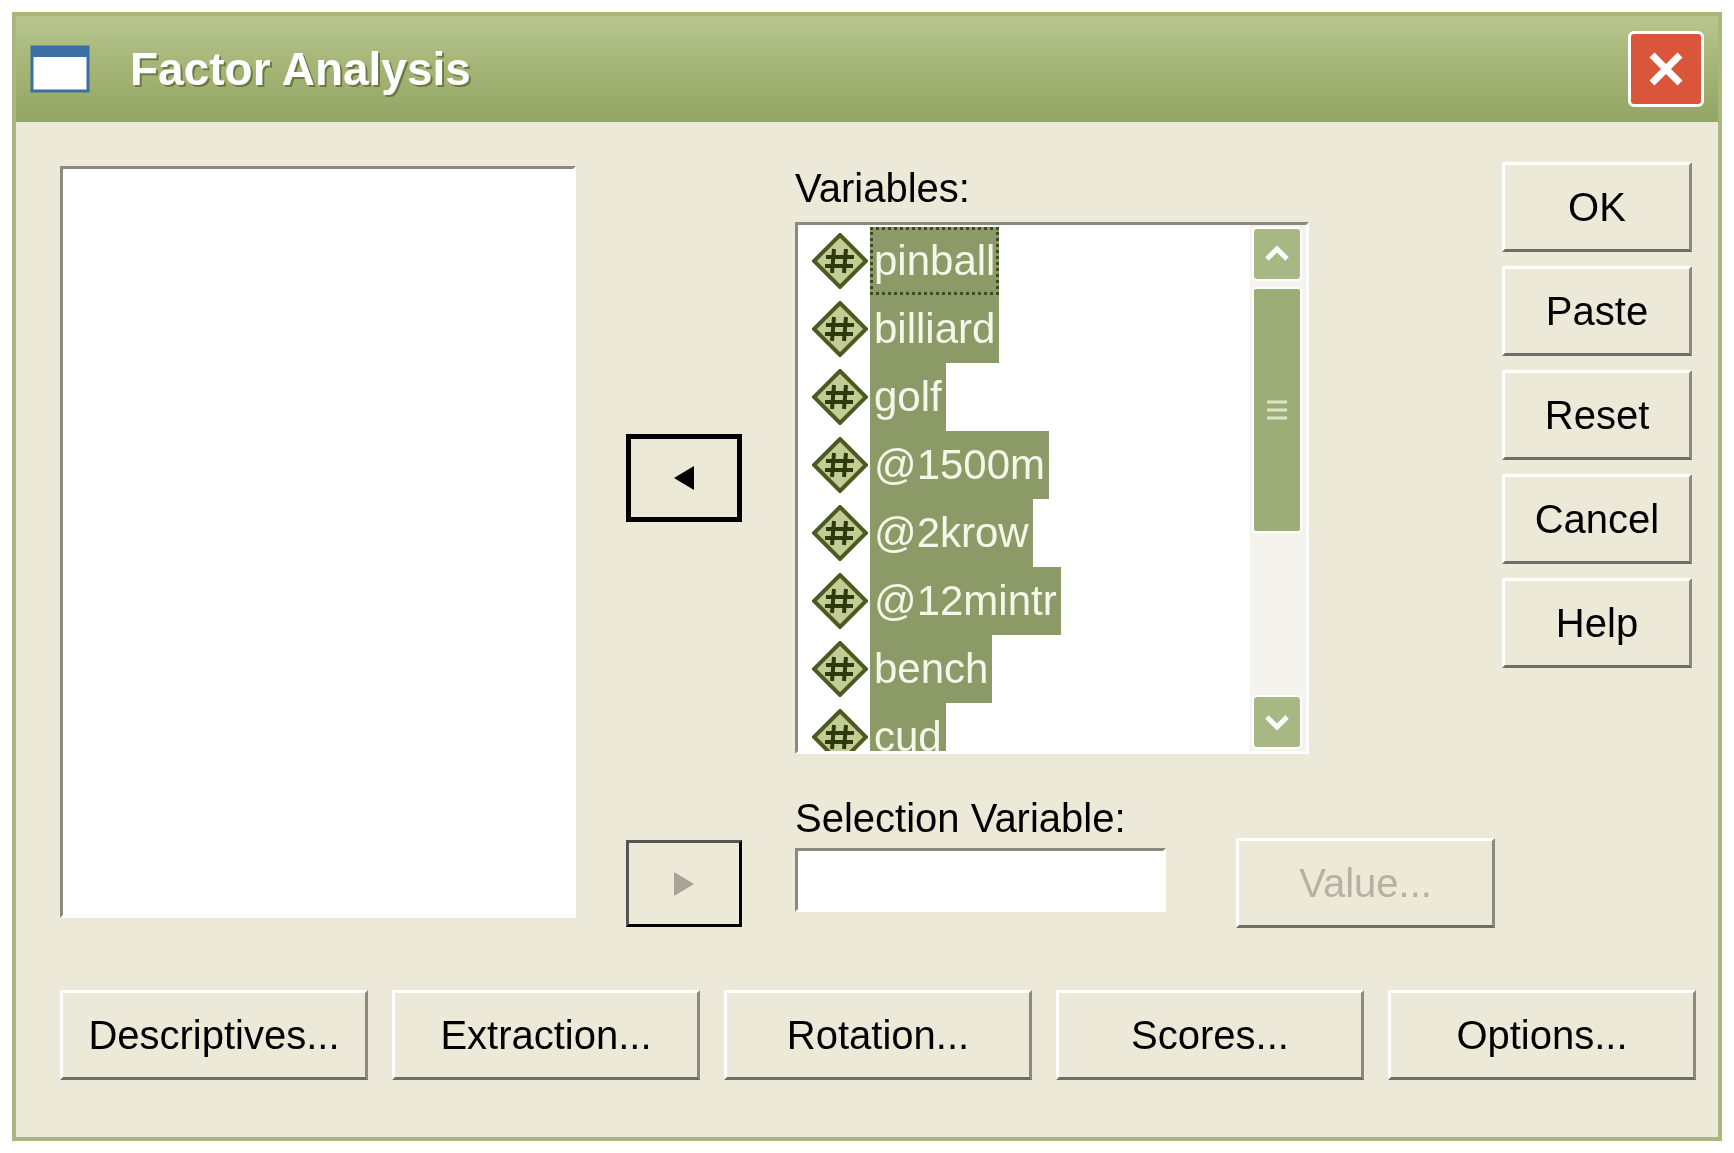 This screenshot has height=1153, width=1734. I want to click on scroll-thumb, so click(1277, 410).